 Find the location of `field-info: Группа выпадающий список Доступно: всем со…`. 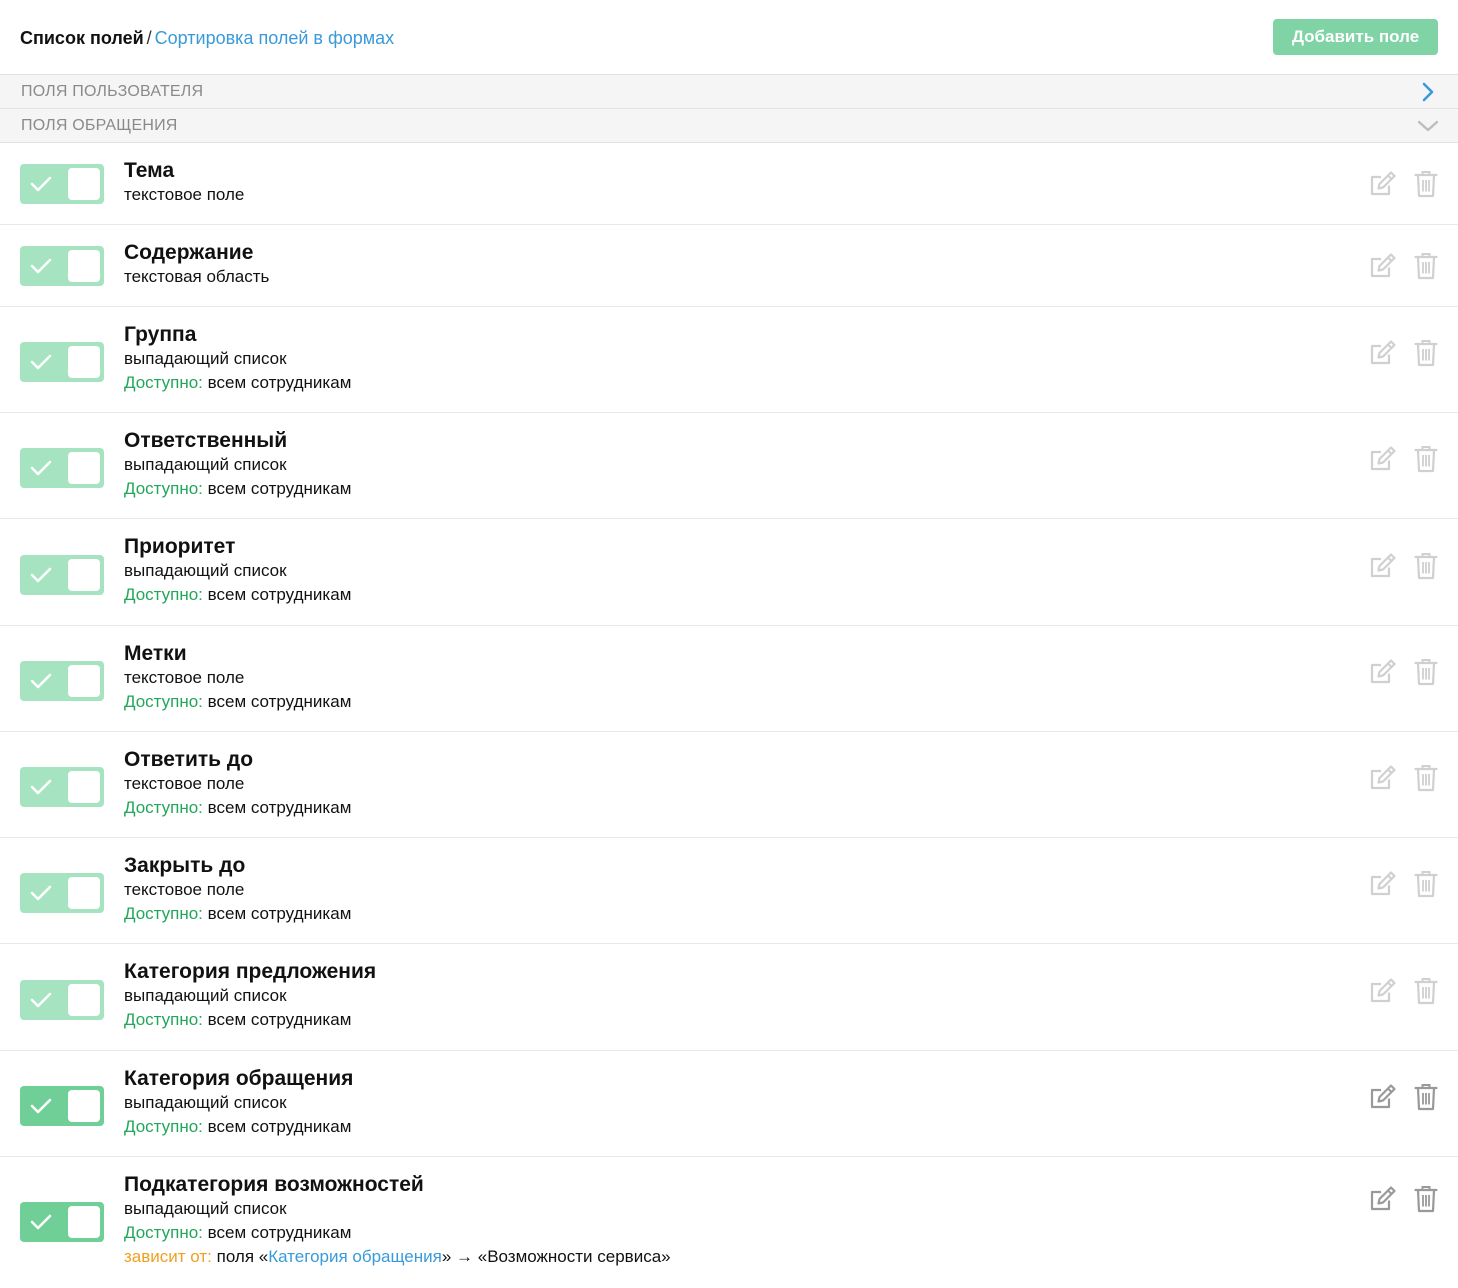

field-info: Группа выпадающий список Доступно: всем со… is located at coordinates (237, 358).